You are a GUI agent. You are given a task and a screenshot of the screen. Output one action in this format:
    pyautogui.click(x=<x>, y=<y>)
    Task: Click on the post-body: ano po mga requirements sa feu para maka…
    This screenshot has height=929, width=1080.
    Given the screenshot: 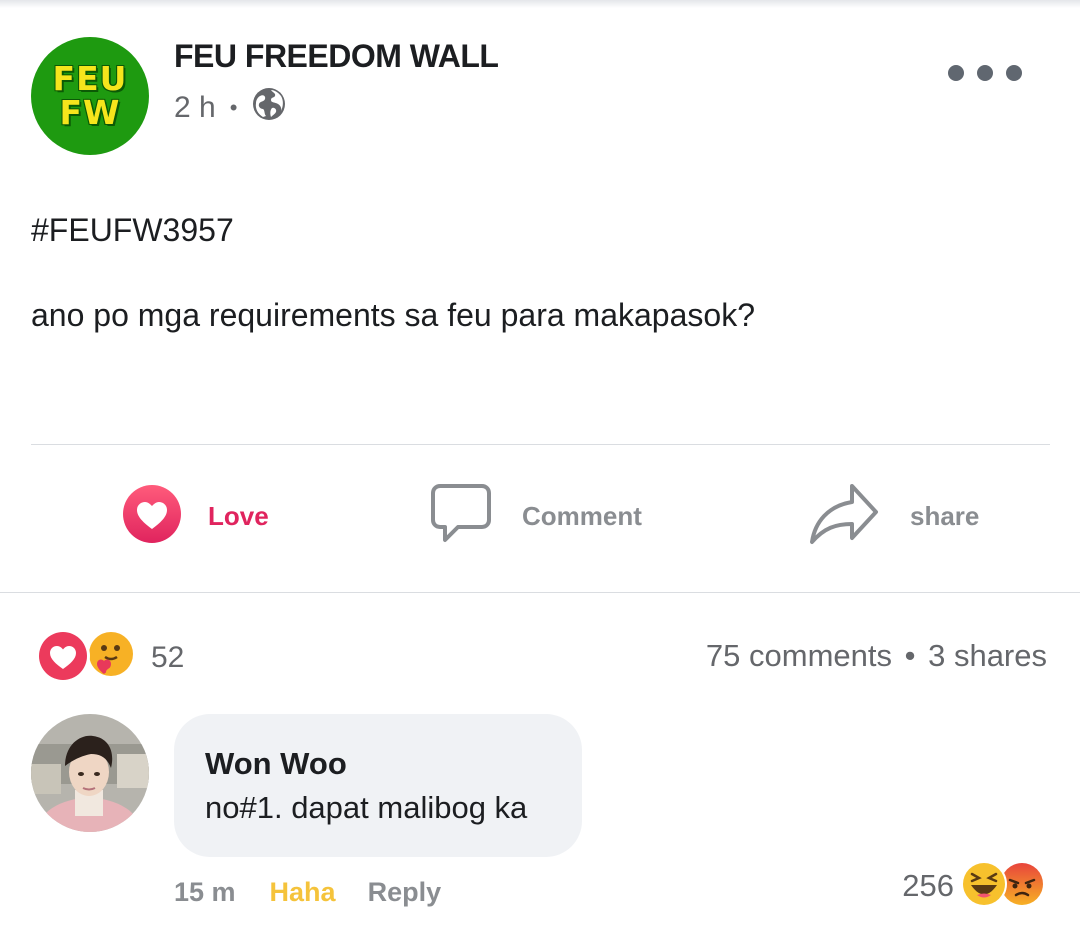 What is the action you would take?
    pyautogui.click(x=393, y=315)
    